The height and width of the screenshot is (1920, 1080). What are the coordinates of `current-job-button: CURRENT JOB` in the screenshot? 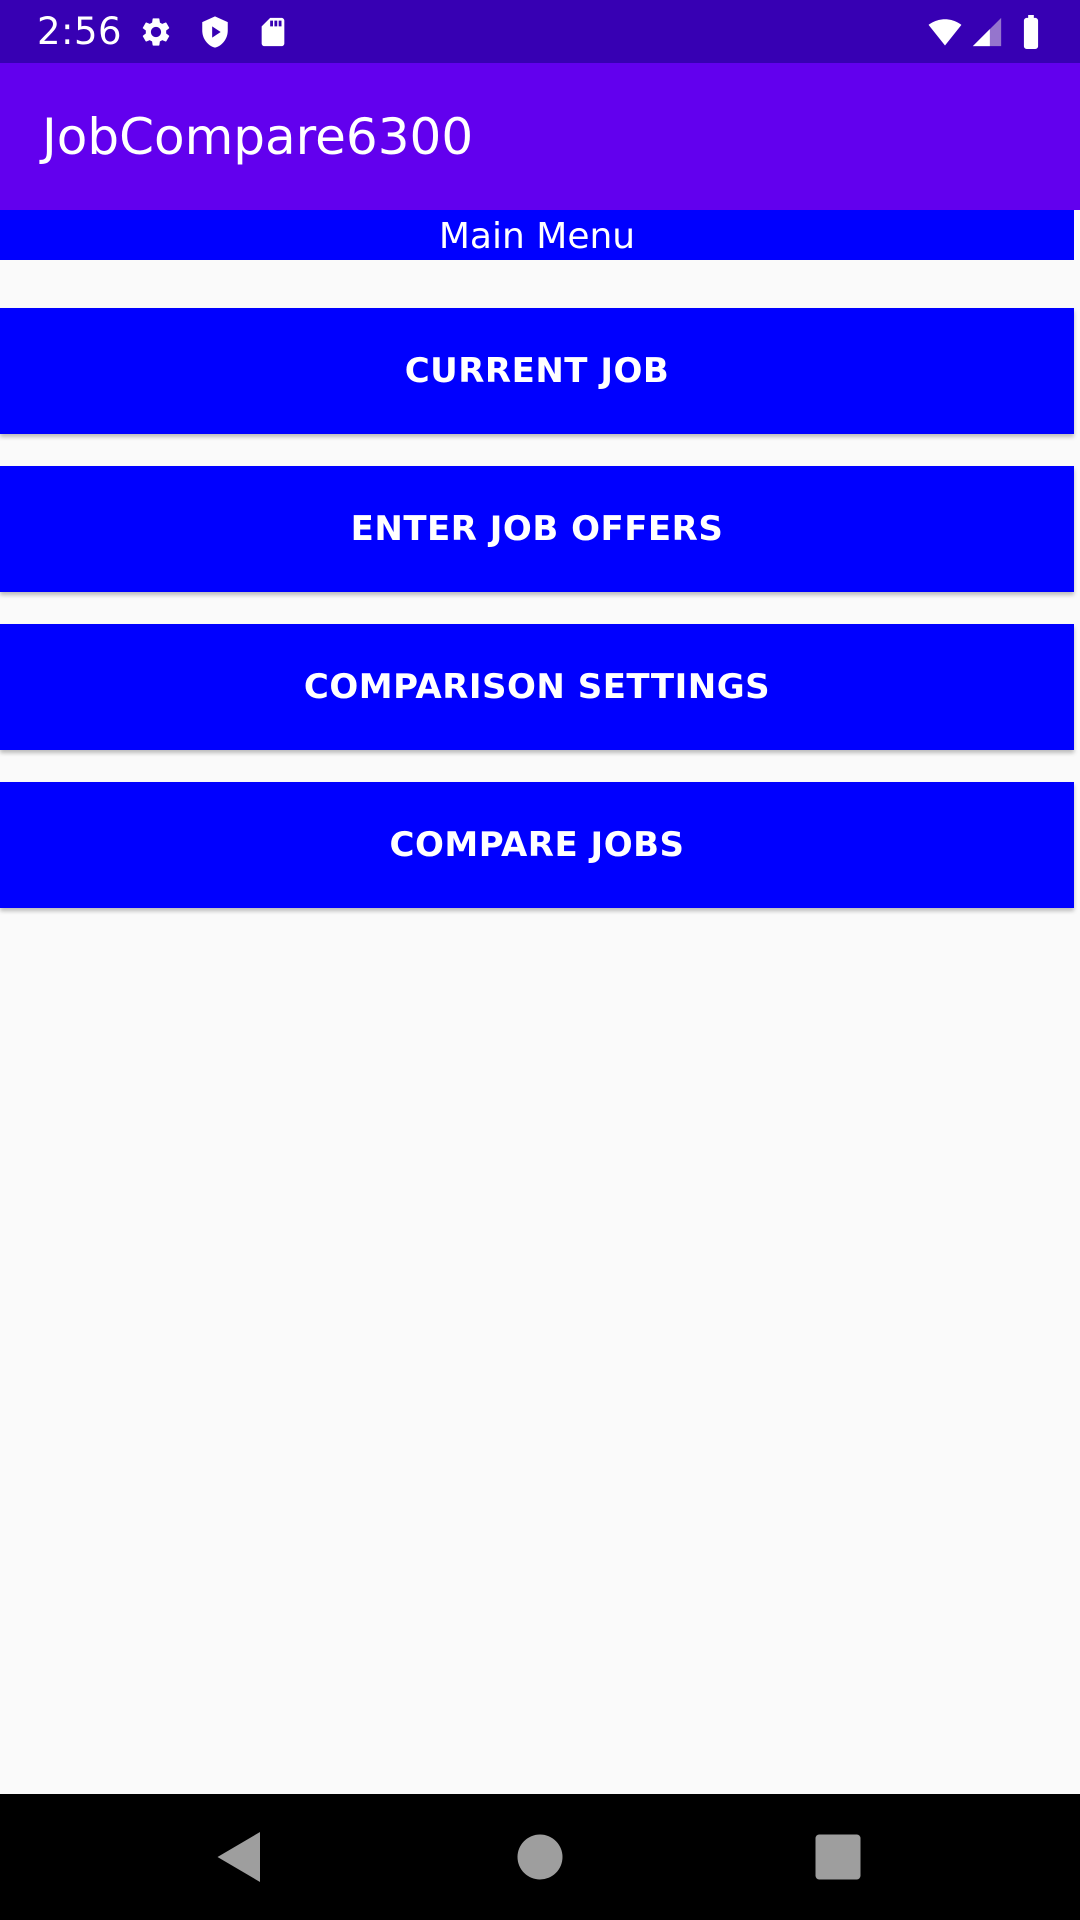 It's located at (537, 371).